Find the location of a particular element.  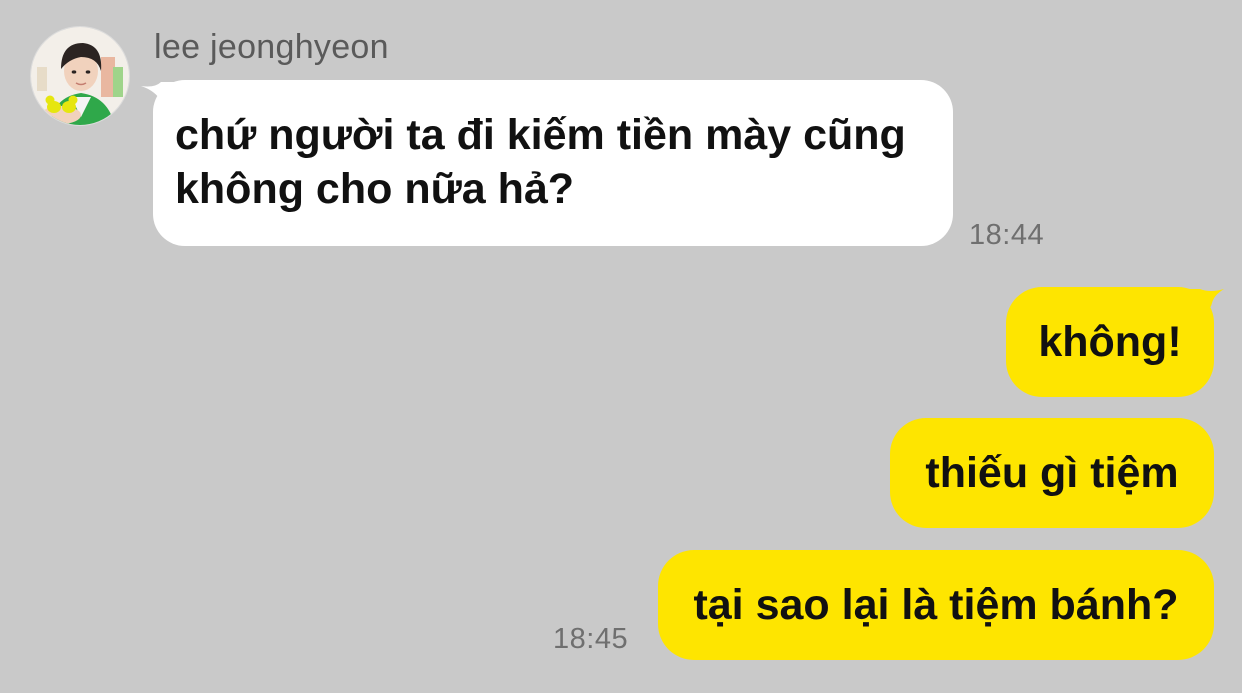

outgoing-message-bubble: thiếu gì tiệm is located at coordinates (1052, 473).